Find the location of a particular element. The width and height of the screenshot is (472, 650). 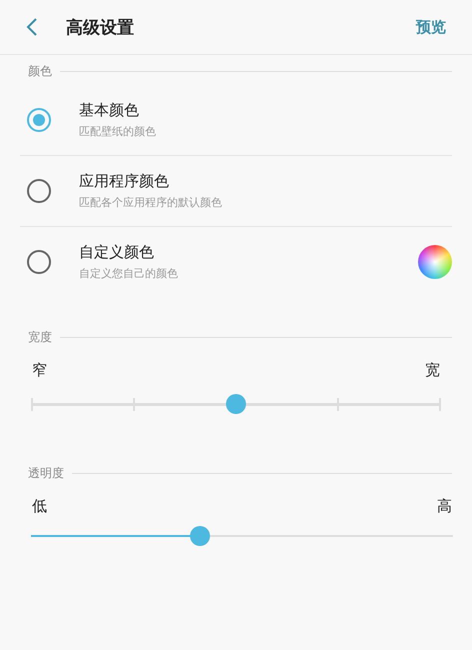

page-title: 高级设置 is located at coordinates (100, 27).